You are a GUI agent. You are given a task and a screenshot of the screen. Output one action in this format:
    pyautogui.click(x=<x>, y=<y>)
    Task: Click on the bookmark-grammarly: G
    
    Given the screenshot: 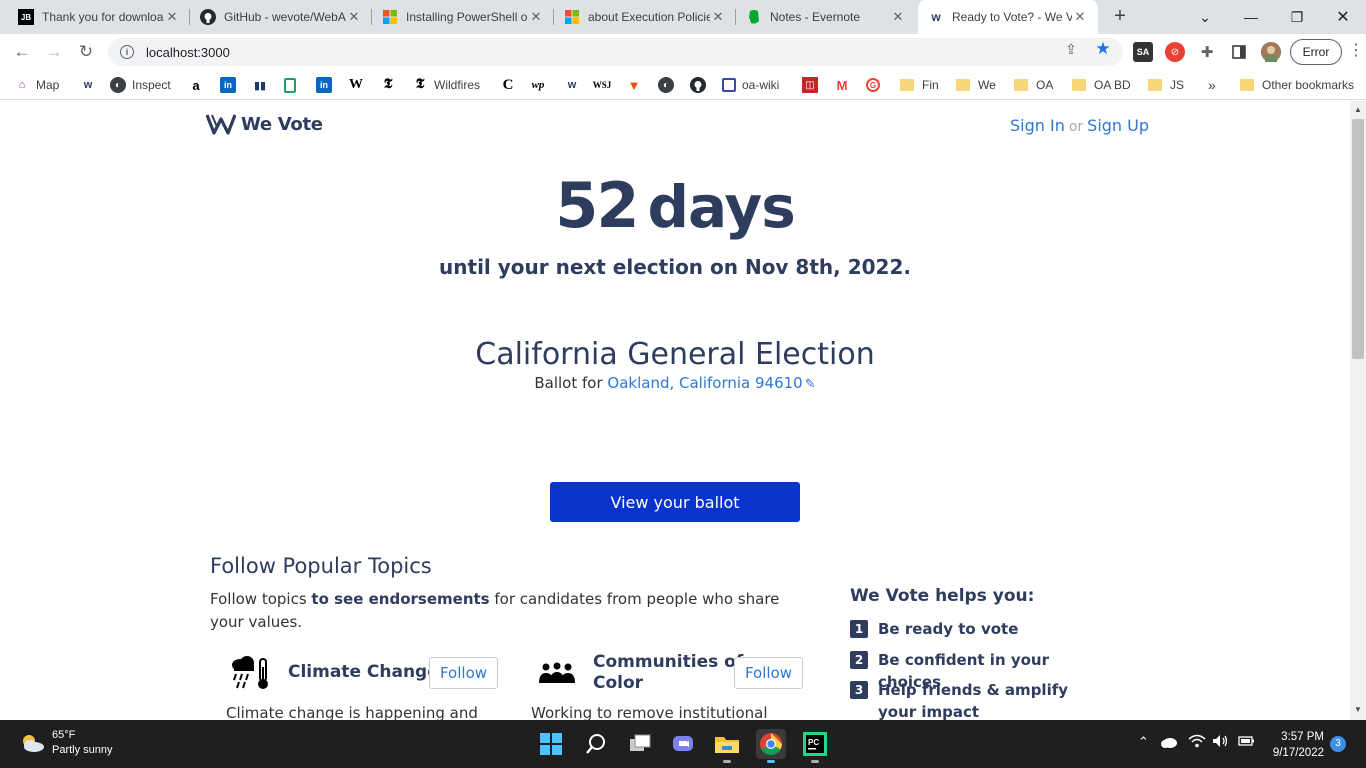 What is the action you would take?
    pyautogui.click(x=876, y=85)
    